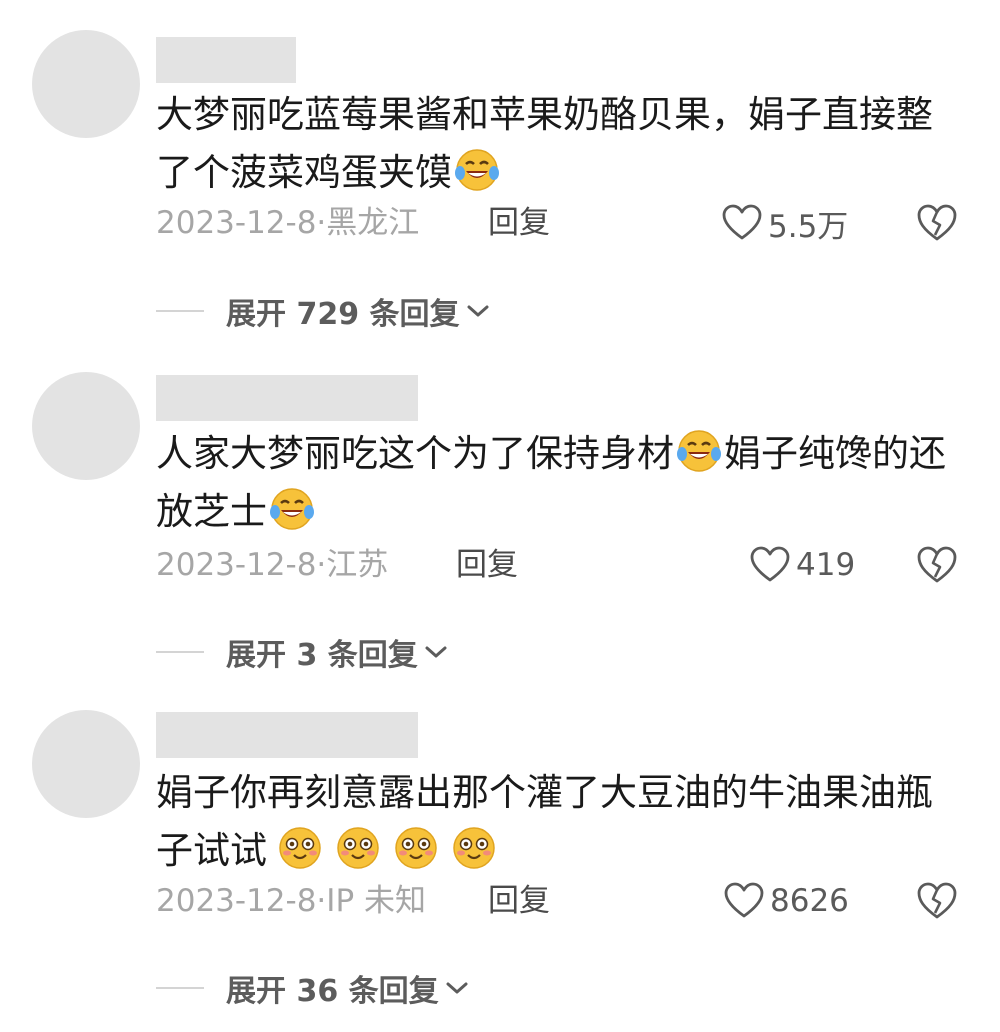  I want to click on comment-date: 2023-12-8·, so click(241, 901).